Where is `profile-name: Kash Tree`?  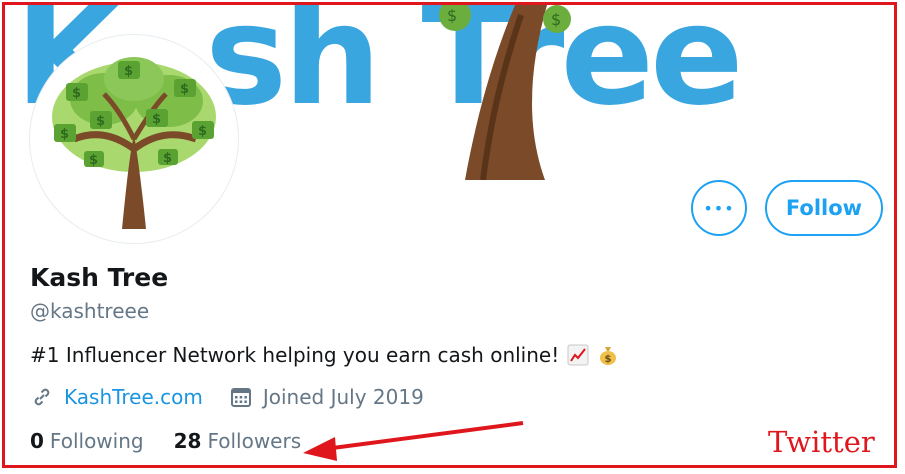 profile-name: Kash Tree is located at coordinates (99, 277).